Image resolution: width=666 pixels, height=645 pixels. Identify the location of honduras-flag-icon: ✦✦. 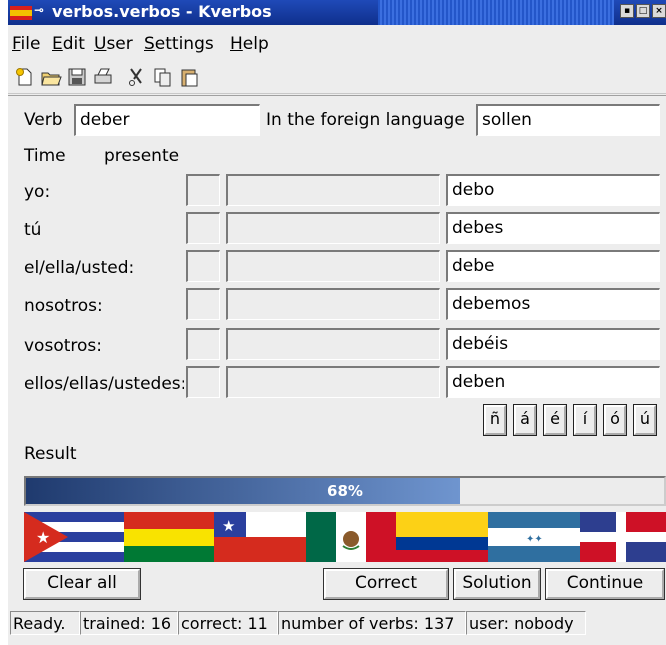
(534, 537).